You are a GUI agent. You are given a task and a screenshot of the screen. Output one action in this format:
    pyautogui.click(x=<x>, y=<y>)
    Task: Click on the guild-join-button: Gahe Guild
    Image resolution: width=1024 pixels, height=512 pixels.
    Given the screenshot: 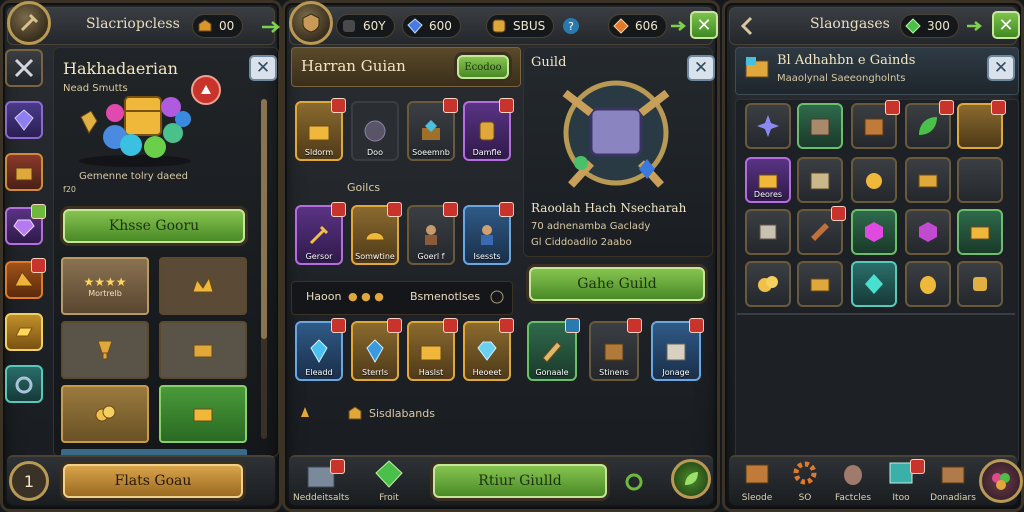 What is the action you would take?
    pyautogui.click(x=617, y=284)
    